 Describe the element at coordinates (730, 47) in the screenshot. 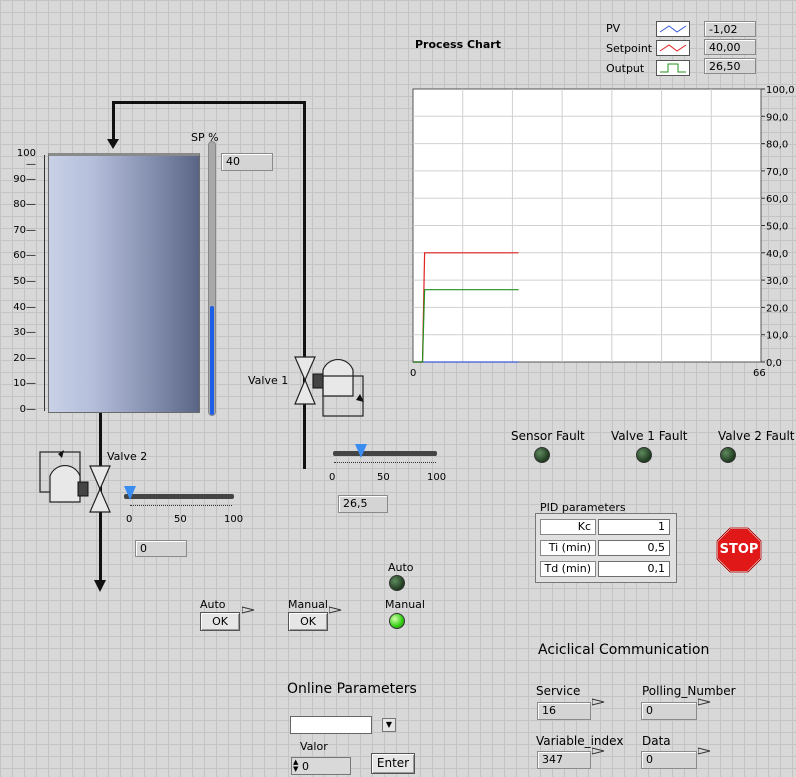

I see `legend-setpoint-value: 40,00` at that location.